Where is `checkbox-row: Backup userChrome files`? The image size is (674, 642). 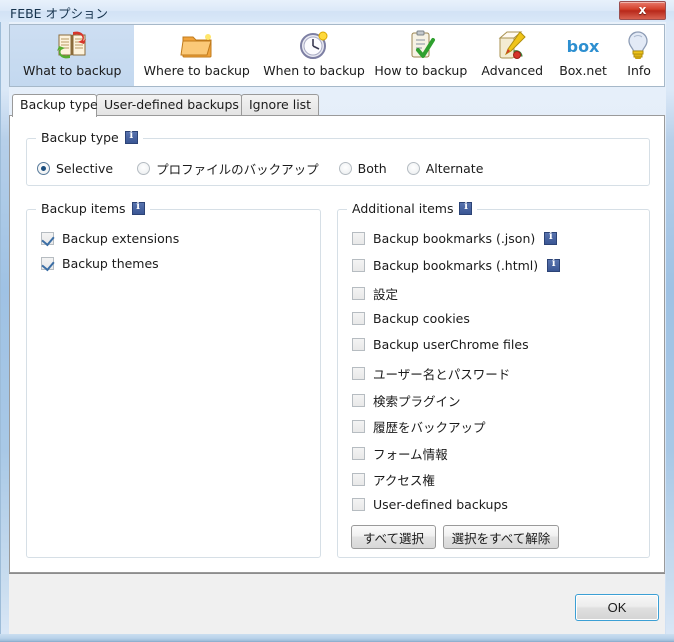
checkbox-row: Backup userChrome files is located at coordinates (440, 344).